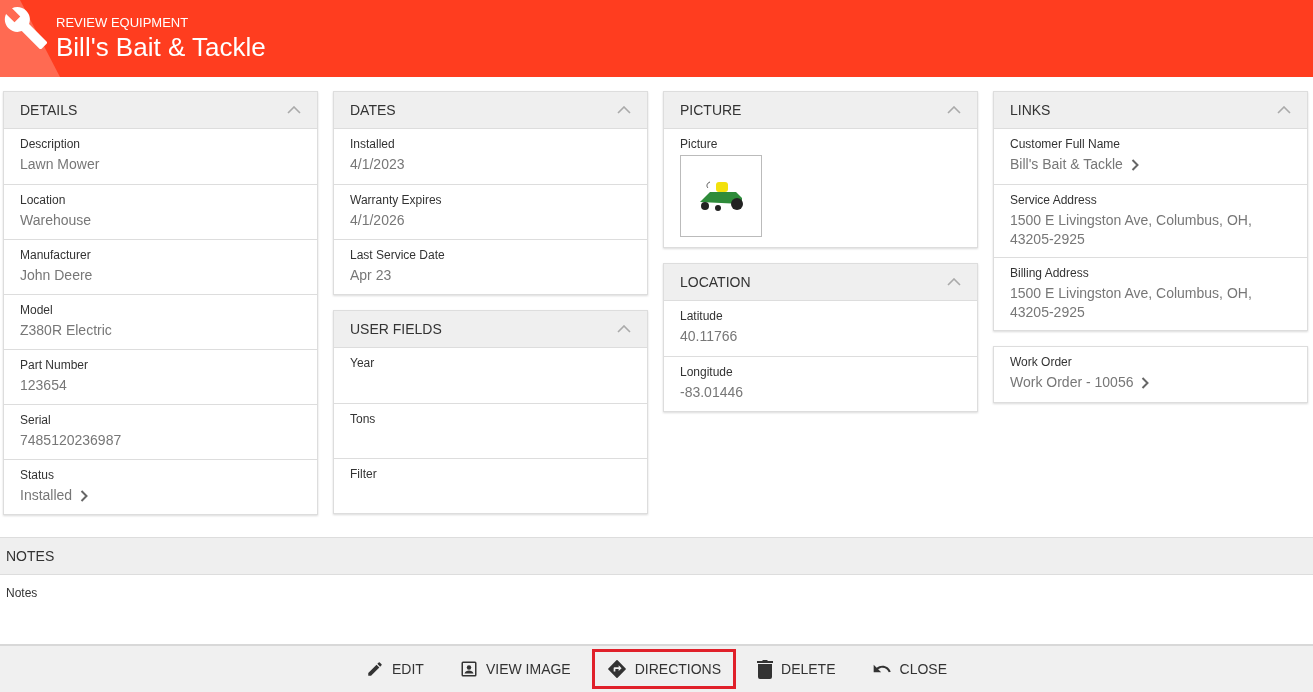 This screenshot has height=692, width=1313. Describe the element at coordinates (664, 669) in the screenshot. I see `toolbar-button: DIRECTIONS` at that location.